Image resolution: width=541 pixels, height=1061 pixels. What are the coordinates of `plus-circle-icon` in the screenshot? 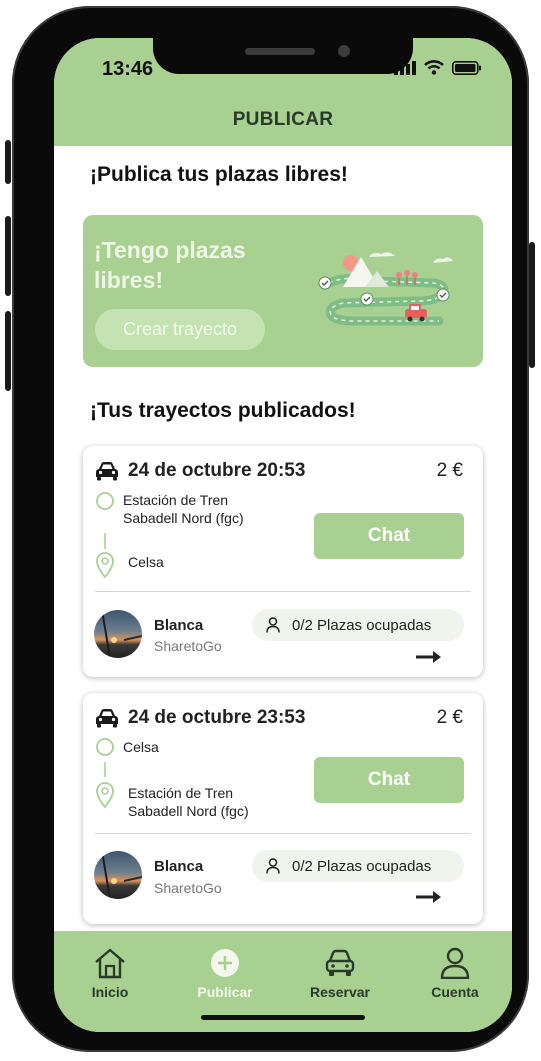 It's located at (225, 963).